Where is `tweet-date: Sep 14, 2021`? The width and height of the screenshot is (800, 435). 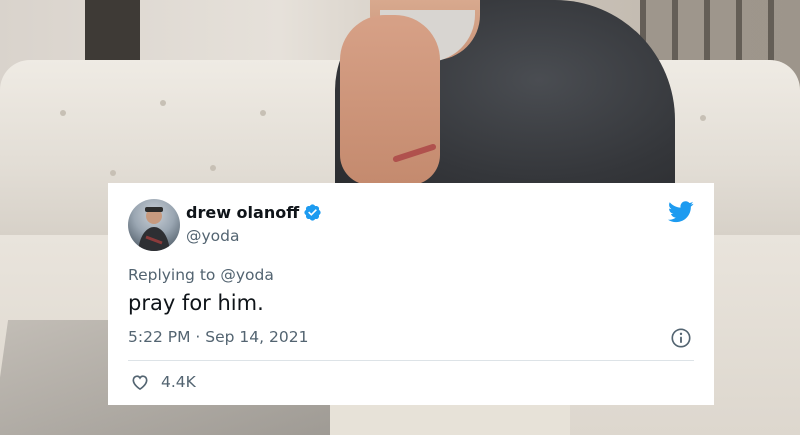
tweet-date: Sep 14, 2021 is located at coordinates (257, 337).